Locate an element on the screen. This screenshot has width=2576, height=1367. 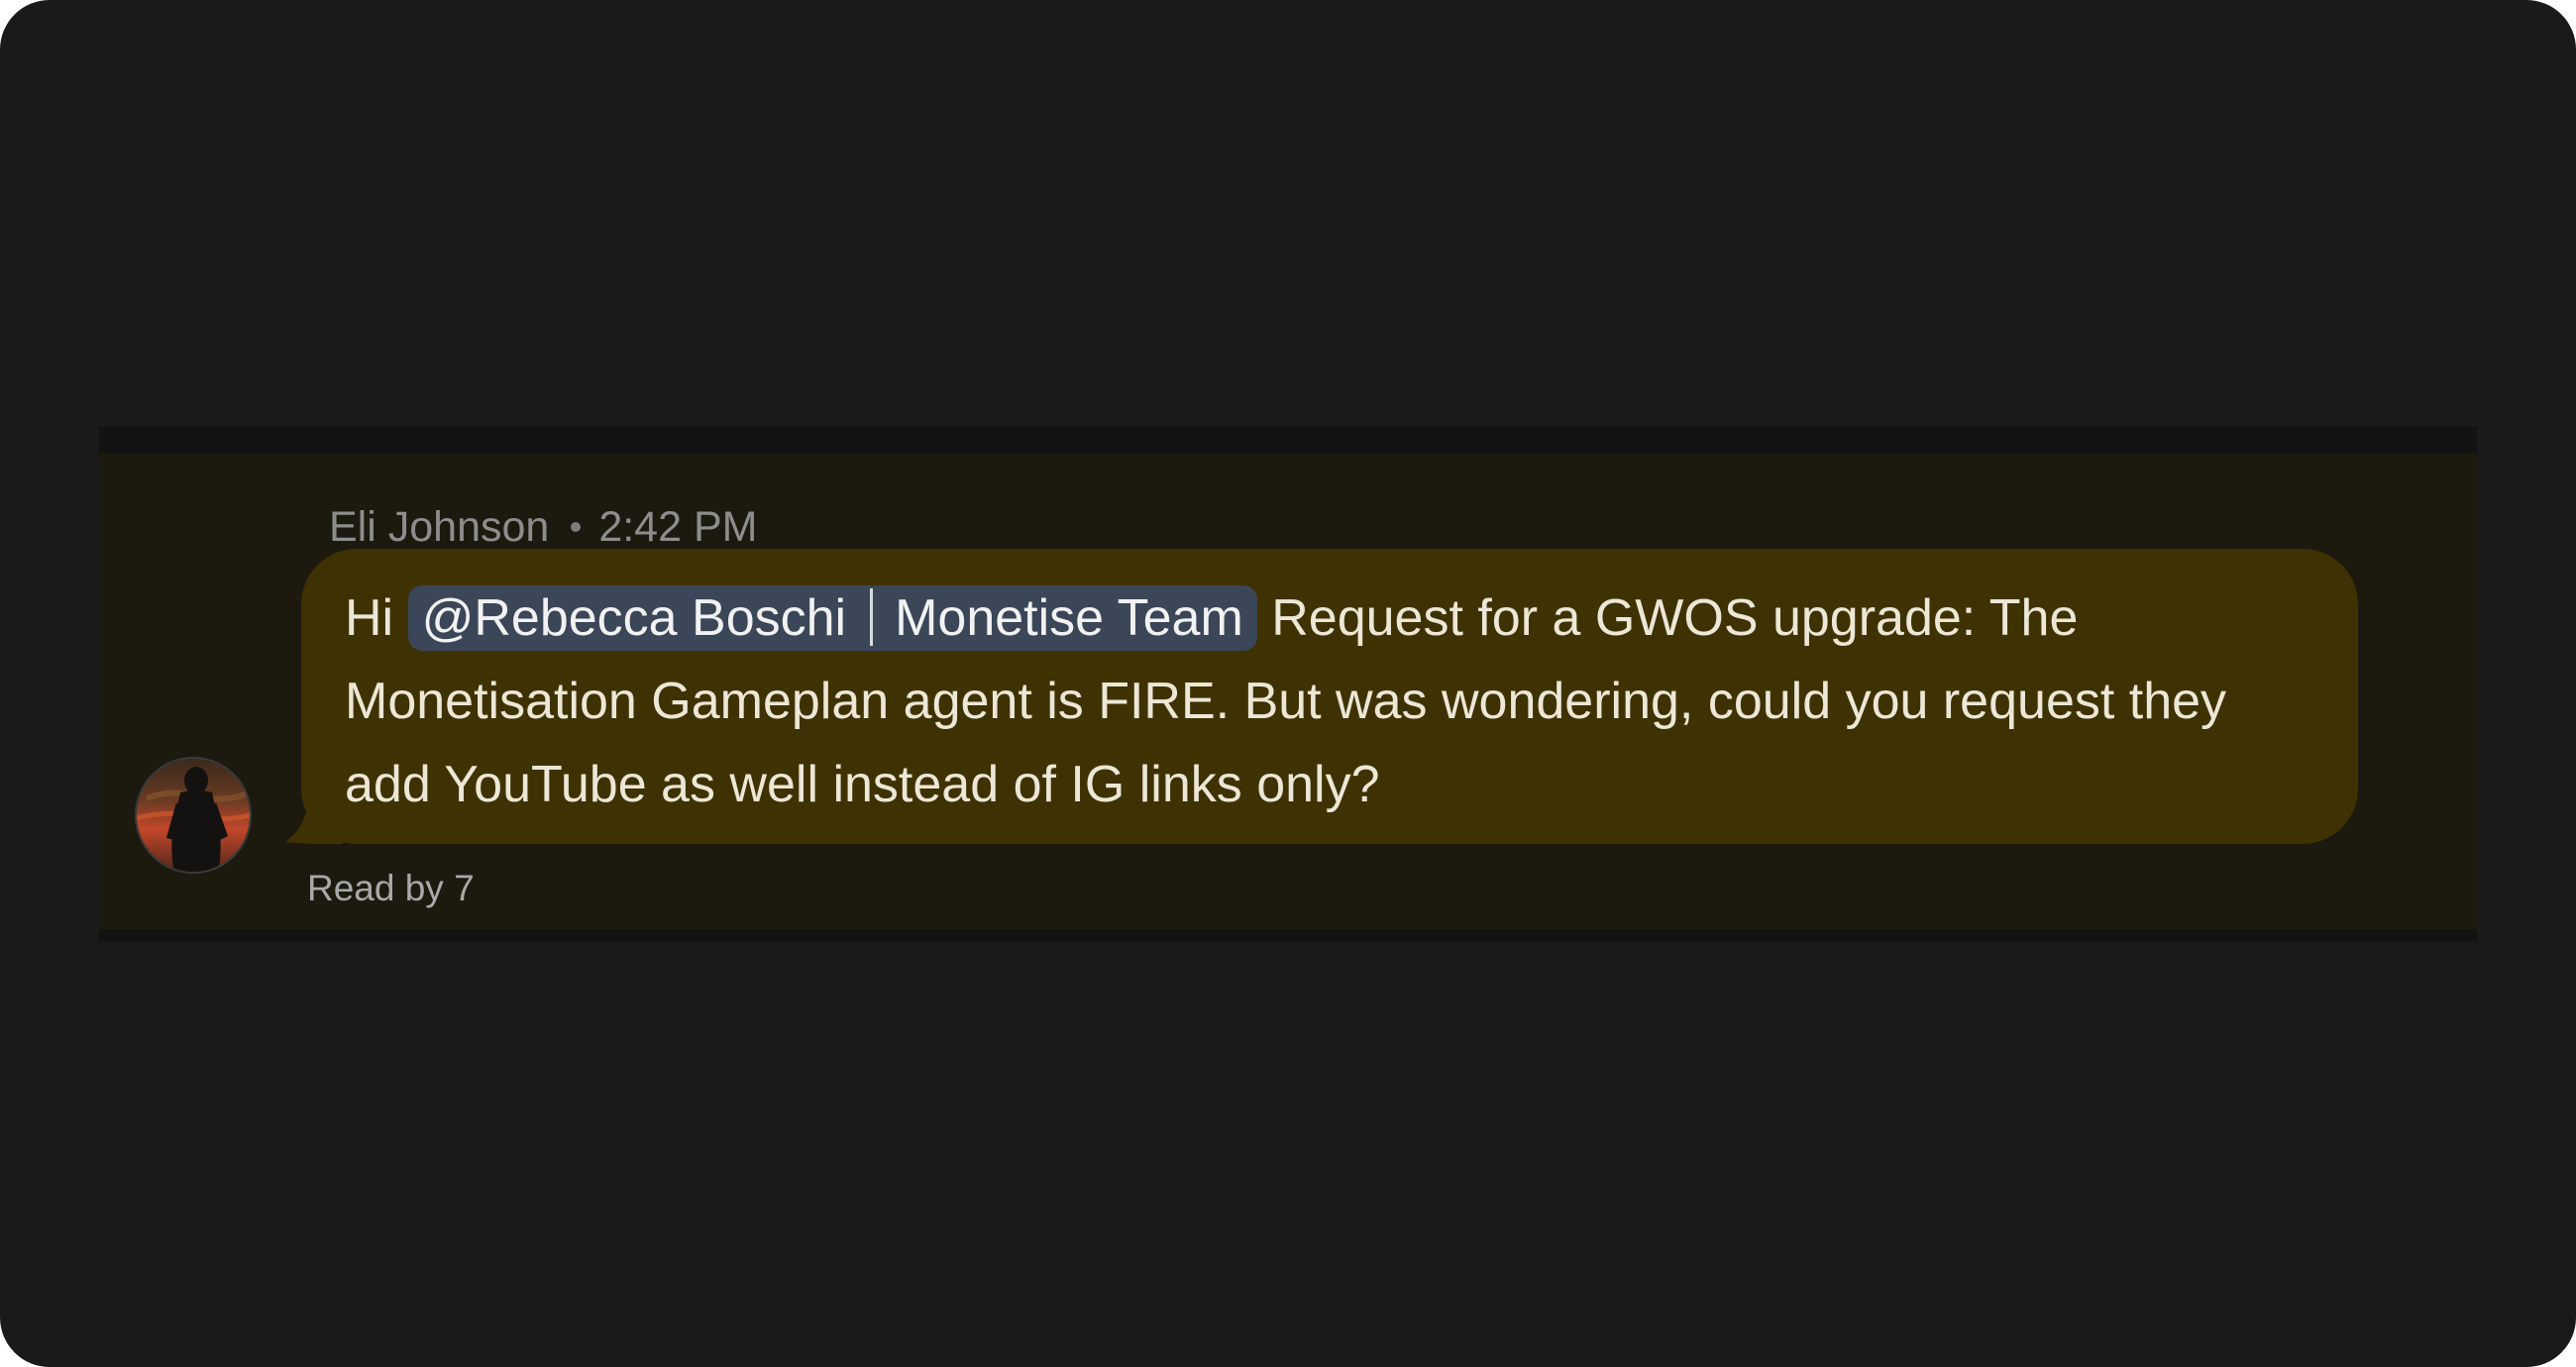
message-timestamp: 2:42 PM is located at coordinates (677, 527).